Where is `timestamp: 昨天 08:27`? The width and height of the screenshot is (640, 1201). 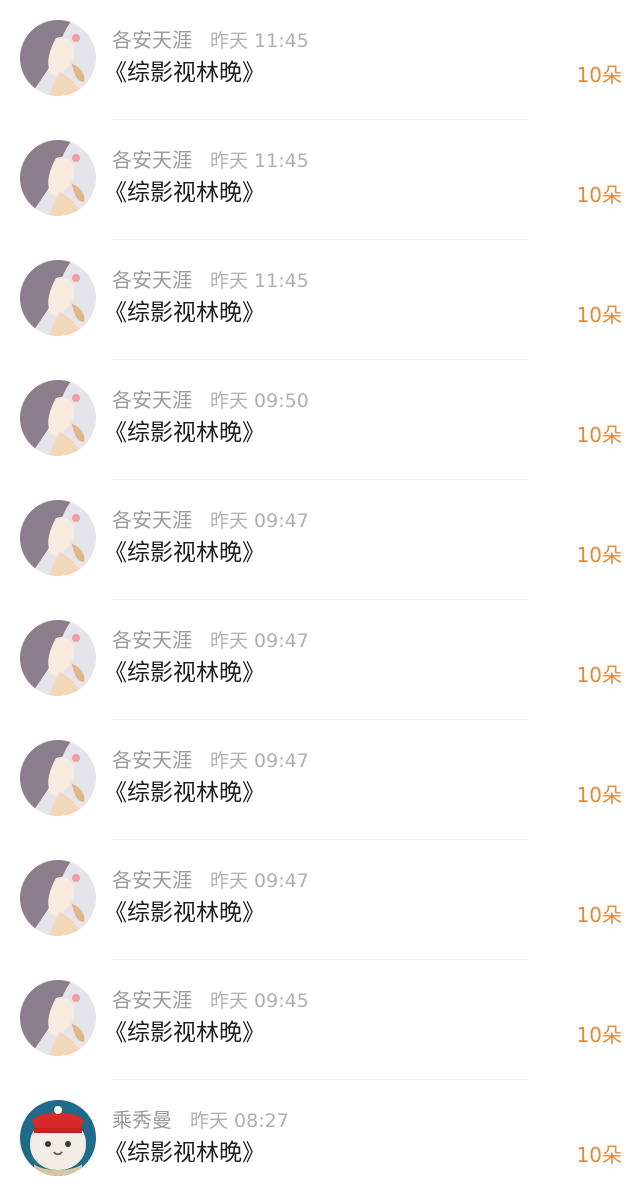
timestamp: 昨天 08:27 is located at coordinates (239, 1121).